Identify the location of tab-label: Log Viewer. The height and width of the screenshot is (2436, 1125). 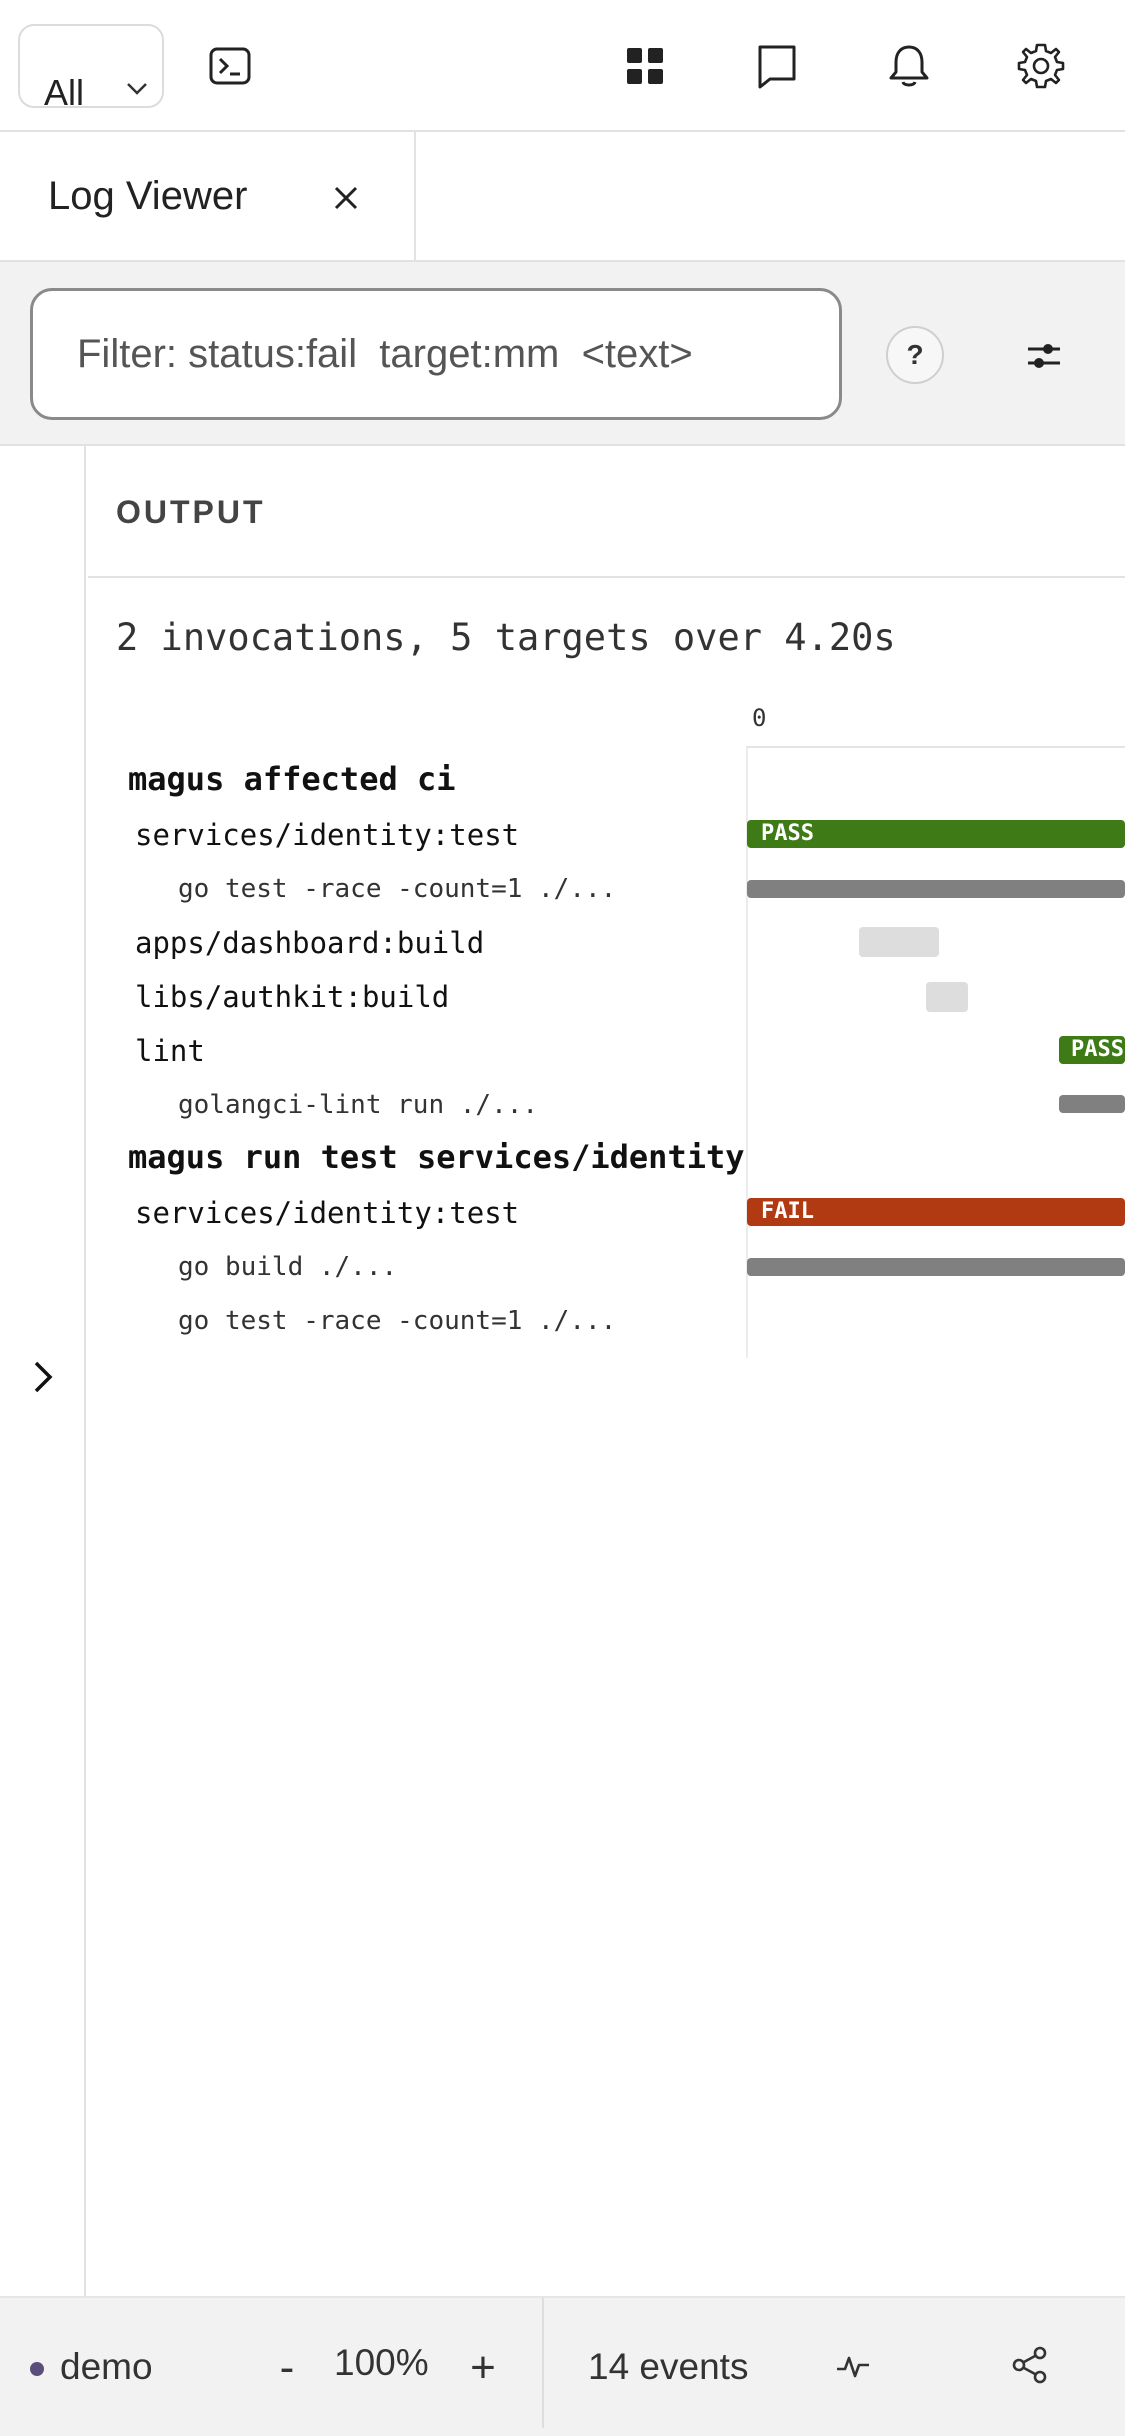
(148, 196).